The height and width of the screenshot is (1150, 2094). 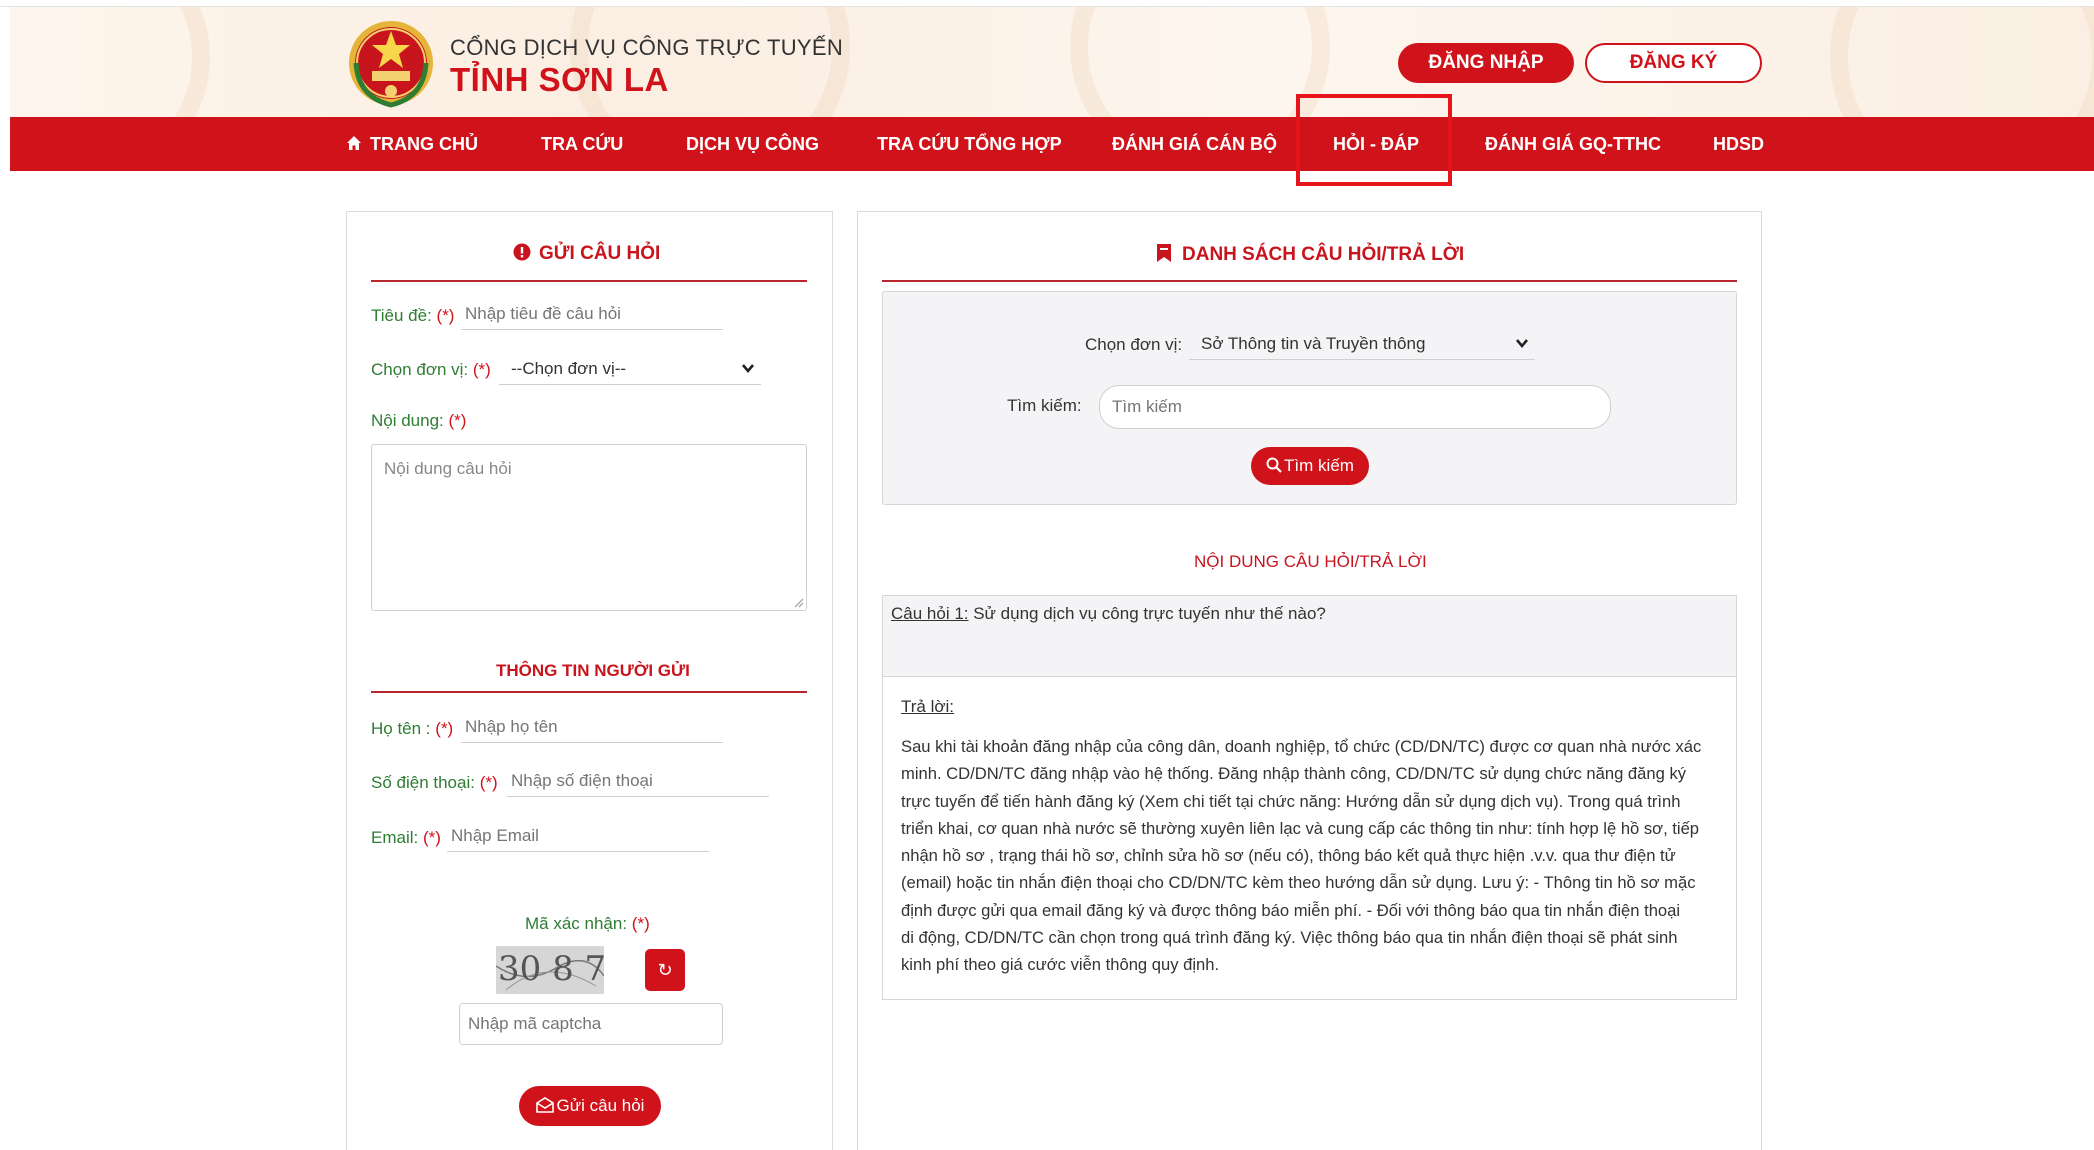 I want to click on qa-search-input, so click(x=1355, y=407).